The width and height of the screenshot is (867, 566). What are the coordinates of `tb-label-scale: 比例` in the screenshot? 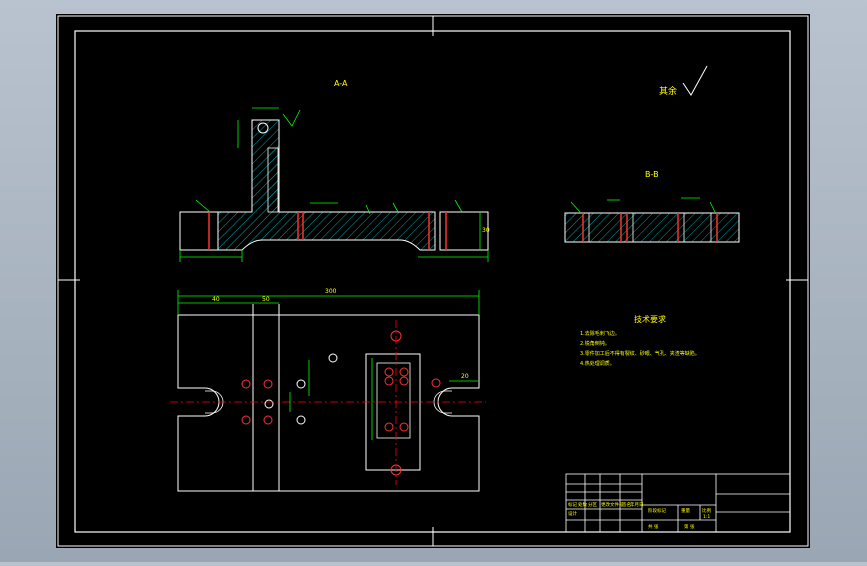 It's located at (706, 510).